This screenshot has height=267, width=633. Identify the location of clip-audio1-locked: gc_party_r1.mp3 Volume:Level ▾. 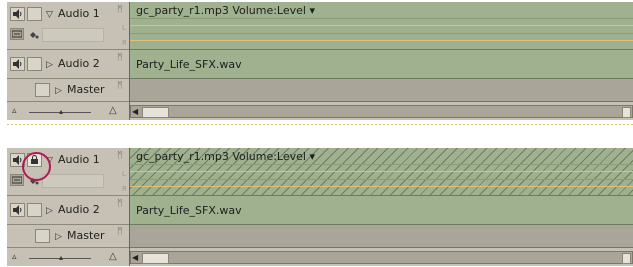
(381, 172).